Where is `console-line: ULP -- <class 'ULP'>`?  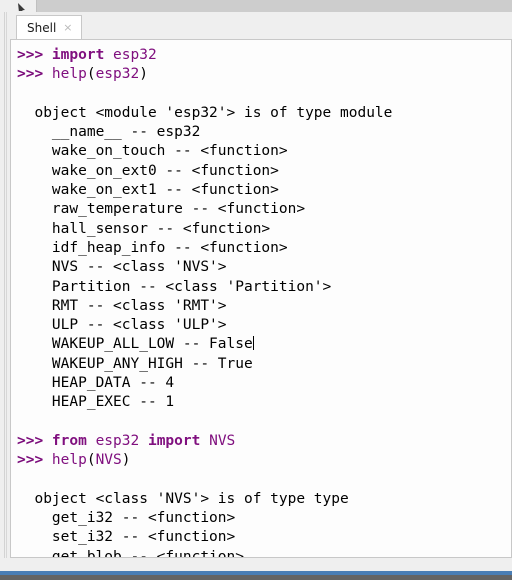 console-line: ULP -- <class 'ULP'> is located at coordinates (264, 325).